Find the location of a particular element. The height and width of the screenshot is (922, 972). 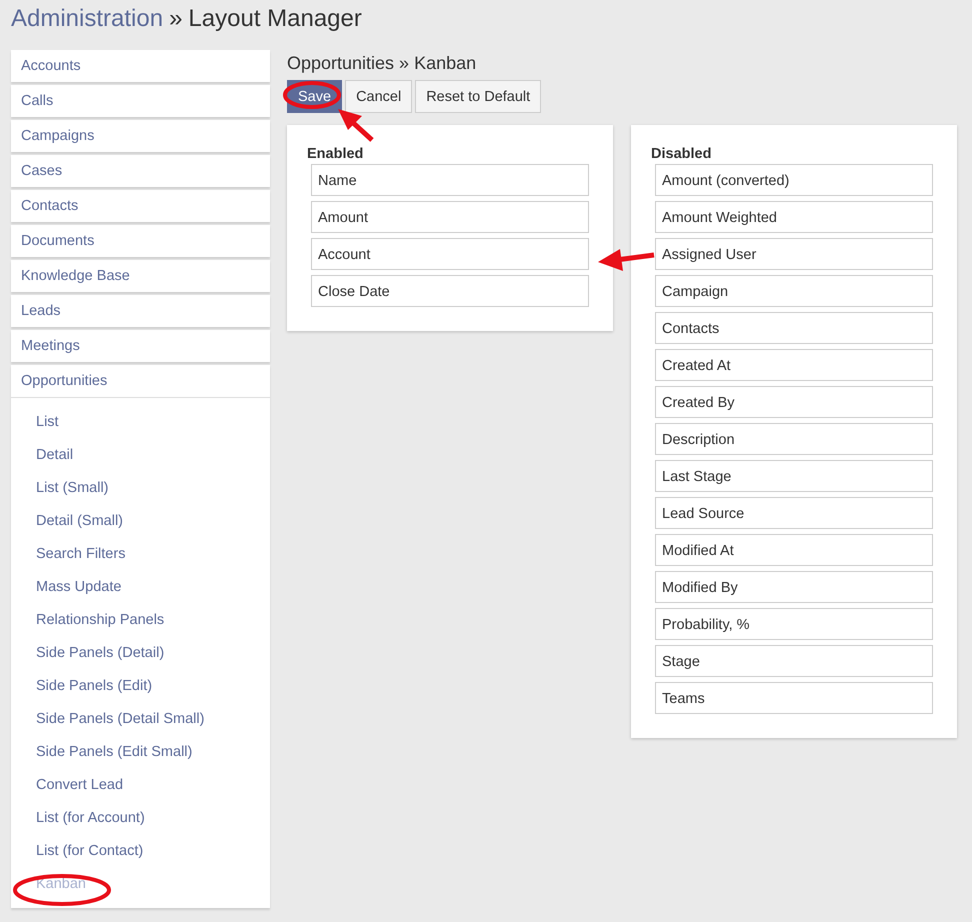

sidebar-subitem: Mass Update is located at coordinates (79, 587).